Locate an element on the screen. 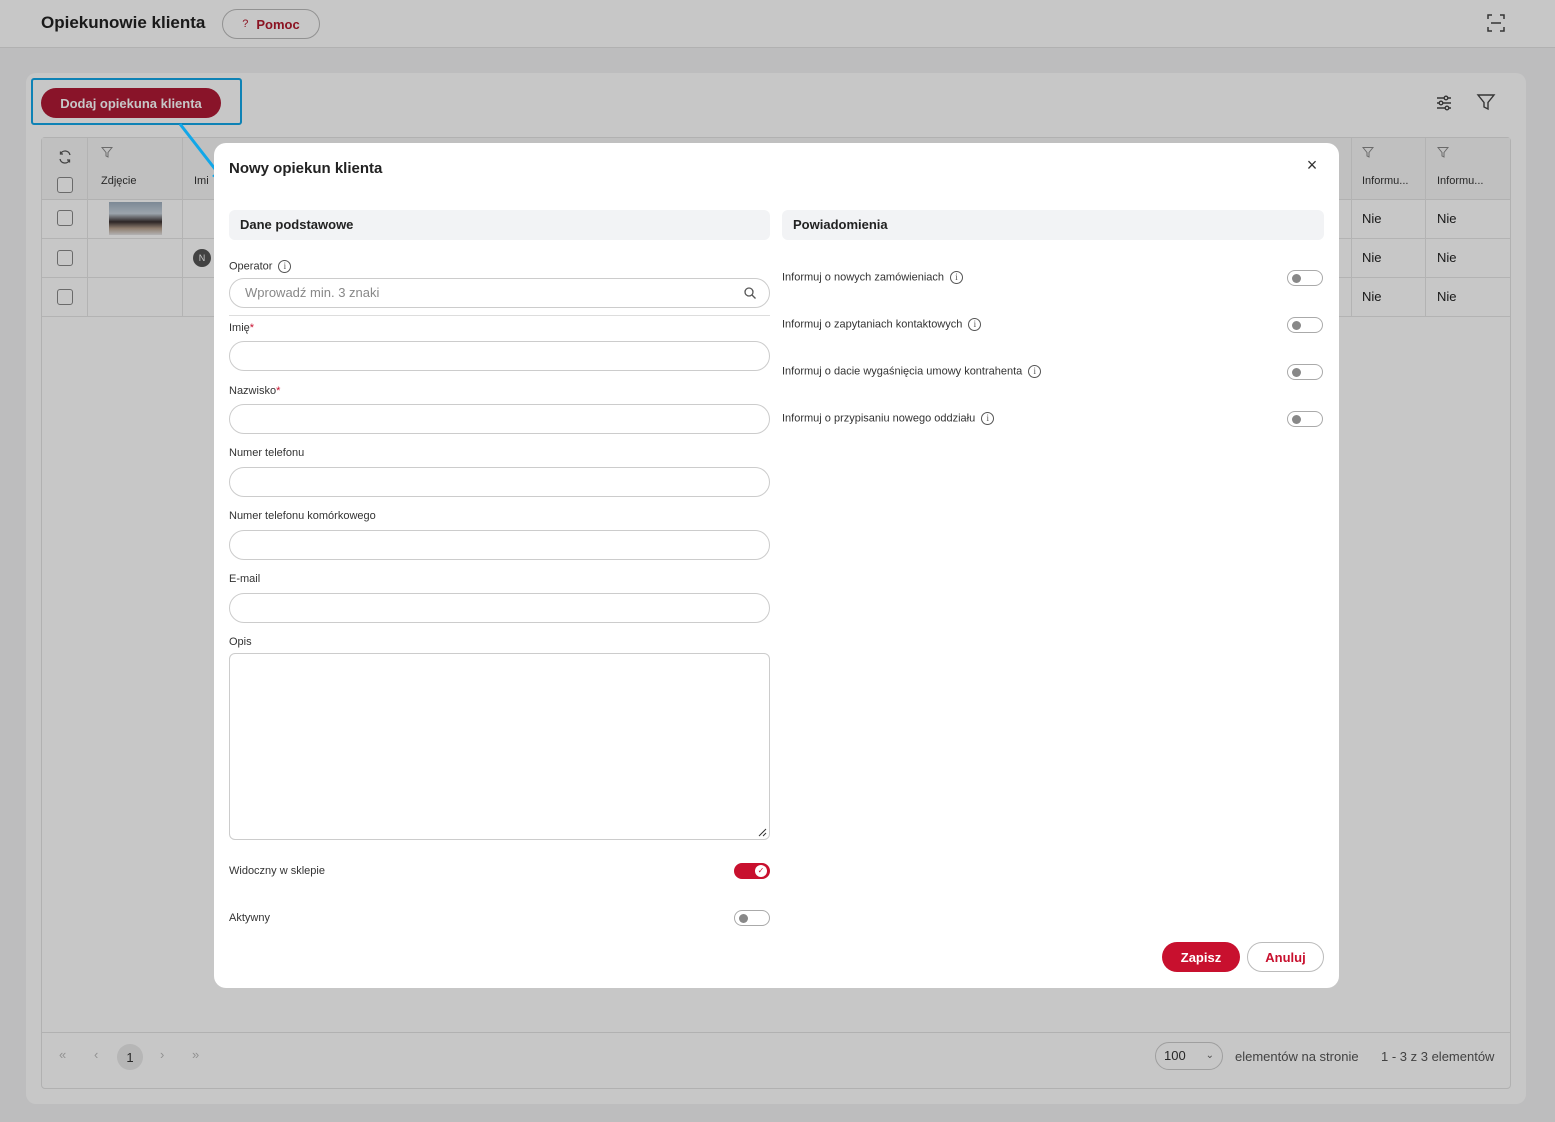 The image size is (1555, 1122). save-button: Zapisz is located at coordinates (1201, 957).